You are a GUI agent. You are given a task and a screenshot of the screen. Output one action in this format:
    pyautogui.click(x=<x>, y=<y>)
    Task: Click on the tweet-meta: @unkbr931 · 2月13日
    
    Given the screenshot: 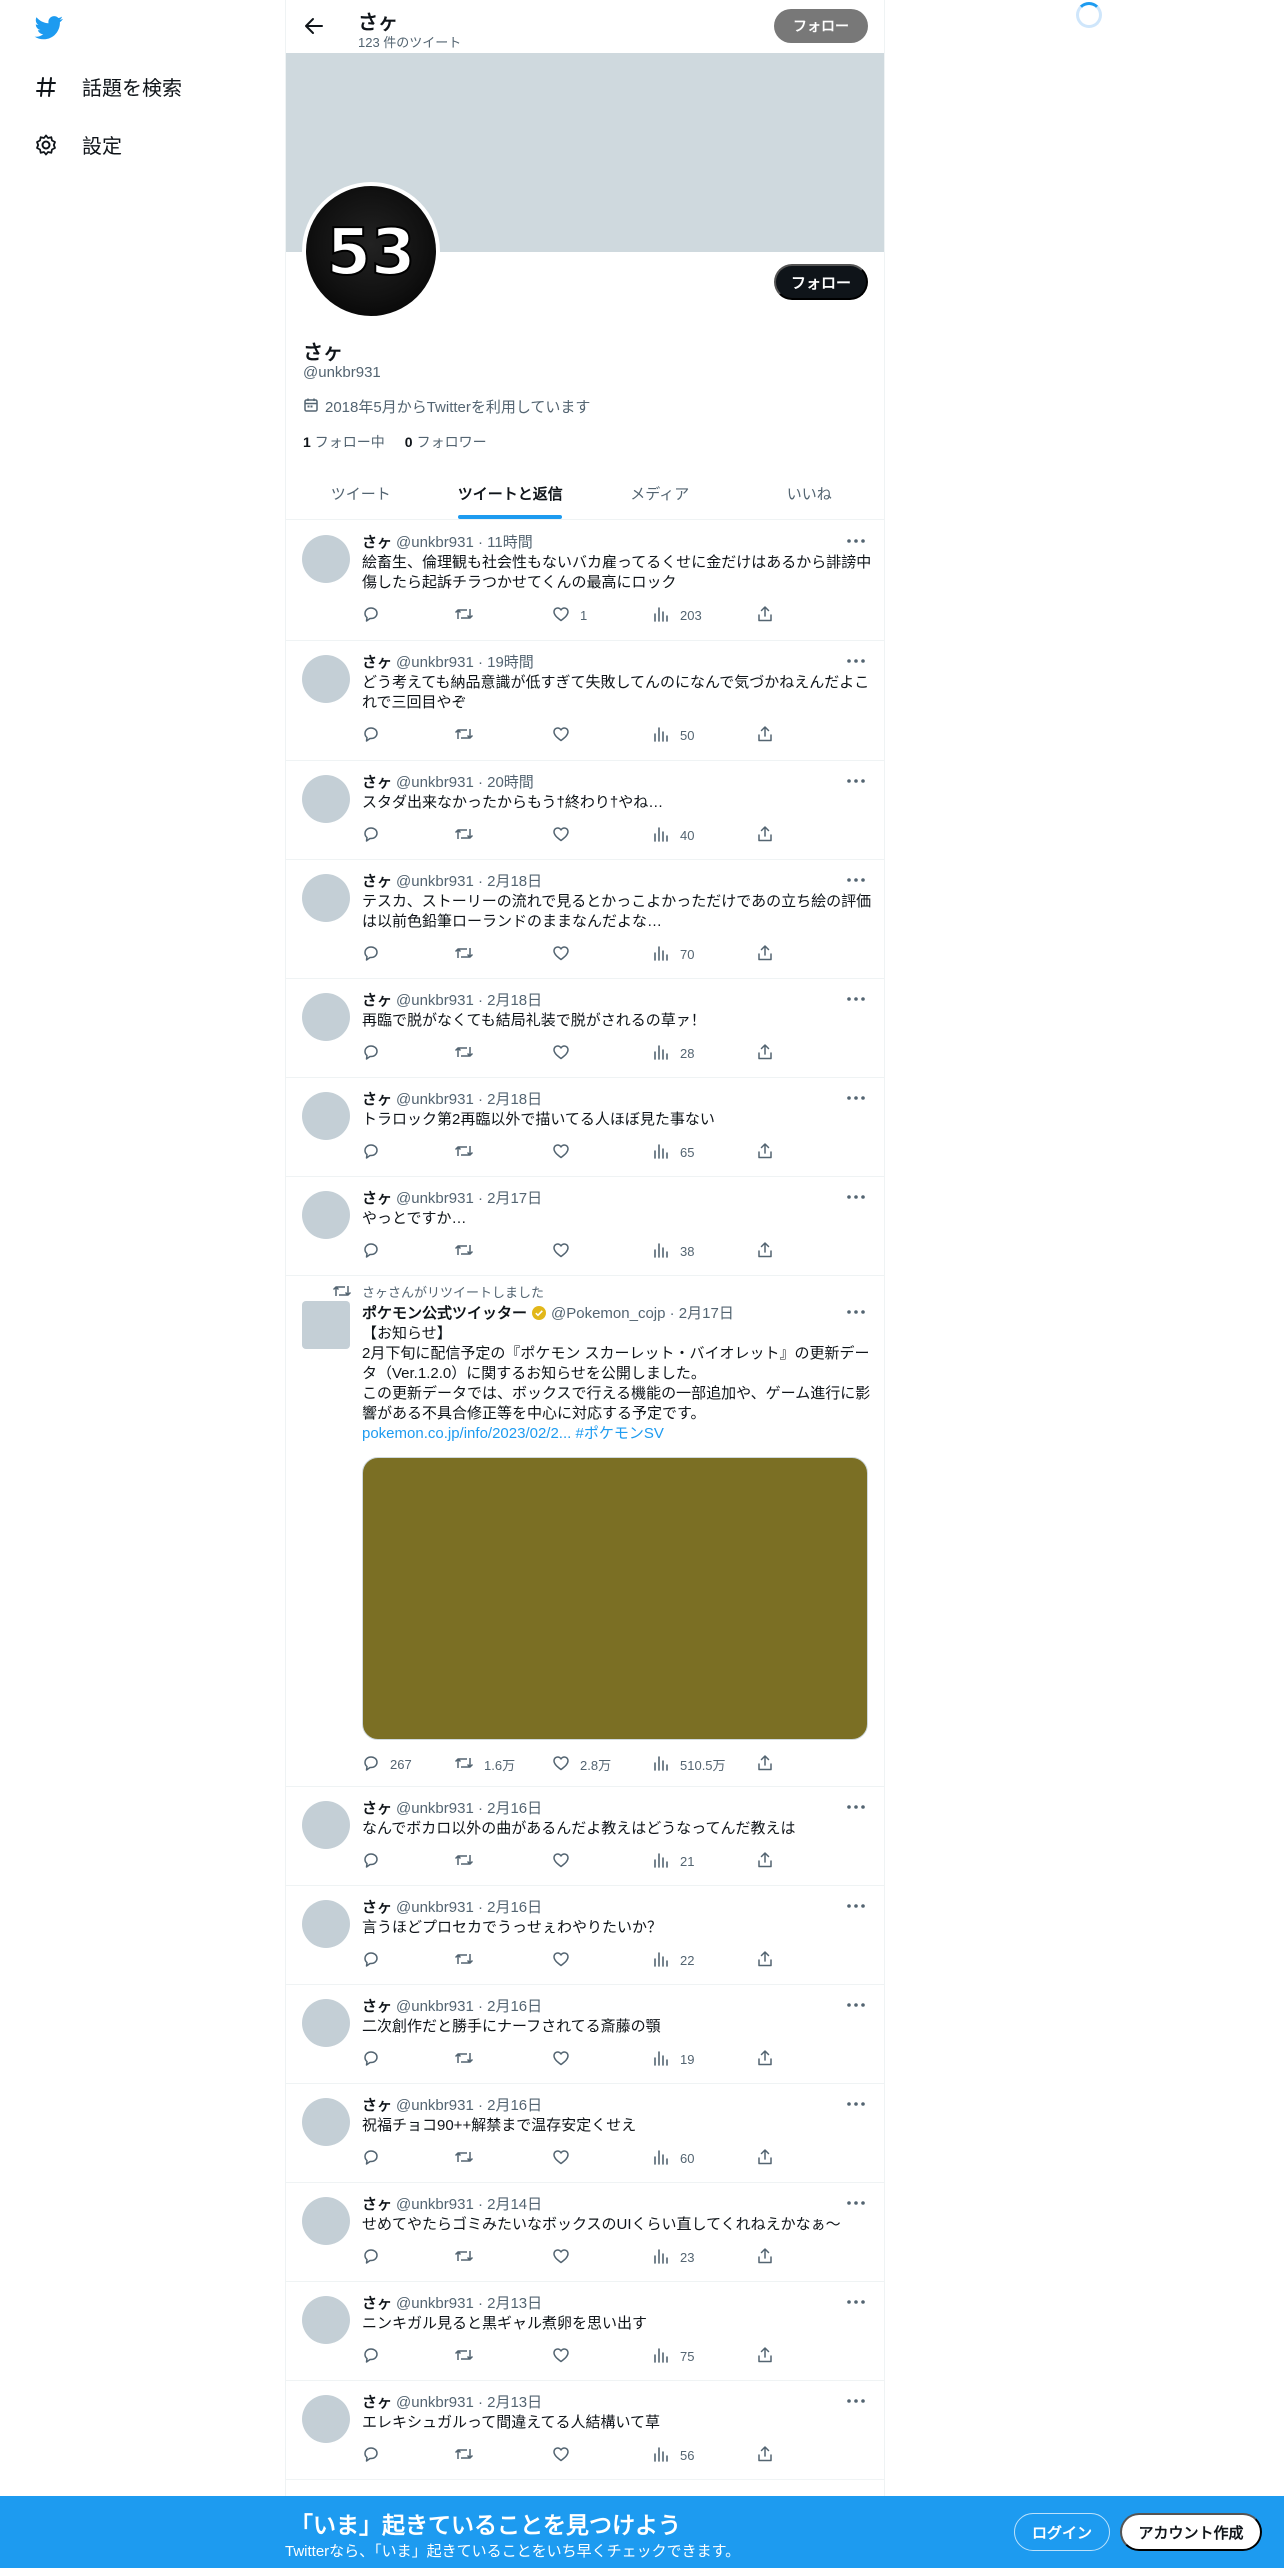 What is the action you would take?
    pyautogui.click(x=469, y=2302)
    